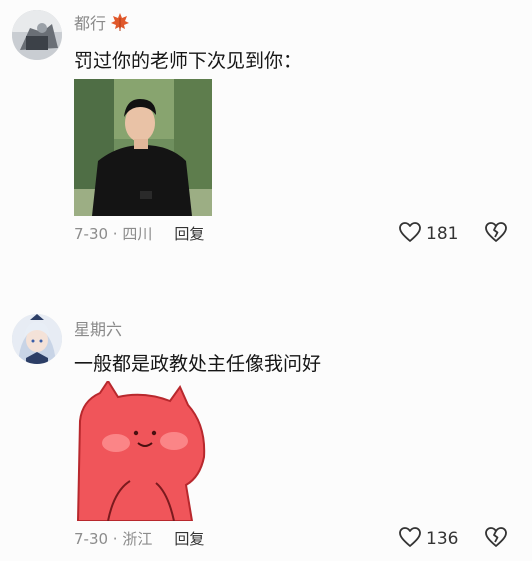 The image size is (532, 561). I want to click on comment-text: 罚过你的老师下次见到你：, so click(188, 61).